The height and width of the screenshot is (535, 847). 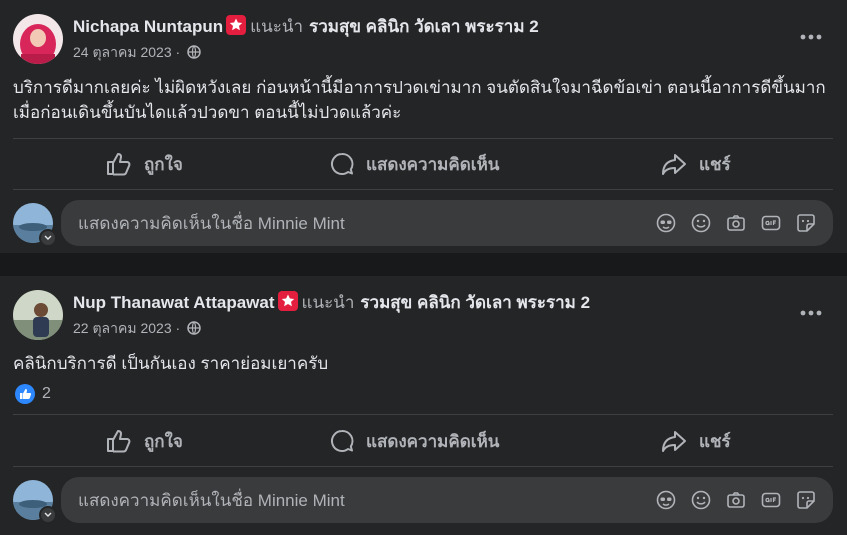 I want to click on post-date: 24 ตุลาคม 2023, so click(x=122, y=52).